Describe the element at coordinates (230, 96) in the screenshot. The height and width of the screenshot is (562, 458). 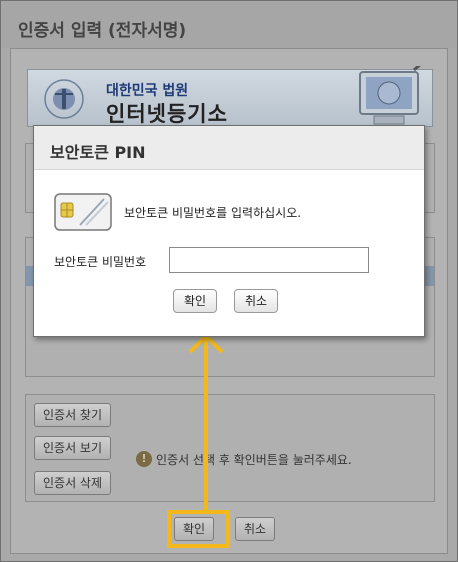
I see `court-banner: 대한민국 법원 인터넷등기소` at that location.